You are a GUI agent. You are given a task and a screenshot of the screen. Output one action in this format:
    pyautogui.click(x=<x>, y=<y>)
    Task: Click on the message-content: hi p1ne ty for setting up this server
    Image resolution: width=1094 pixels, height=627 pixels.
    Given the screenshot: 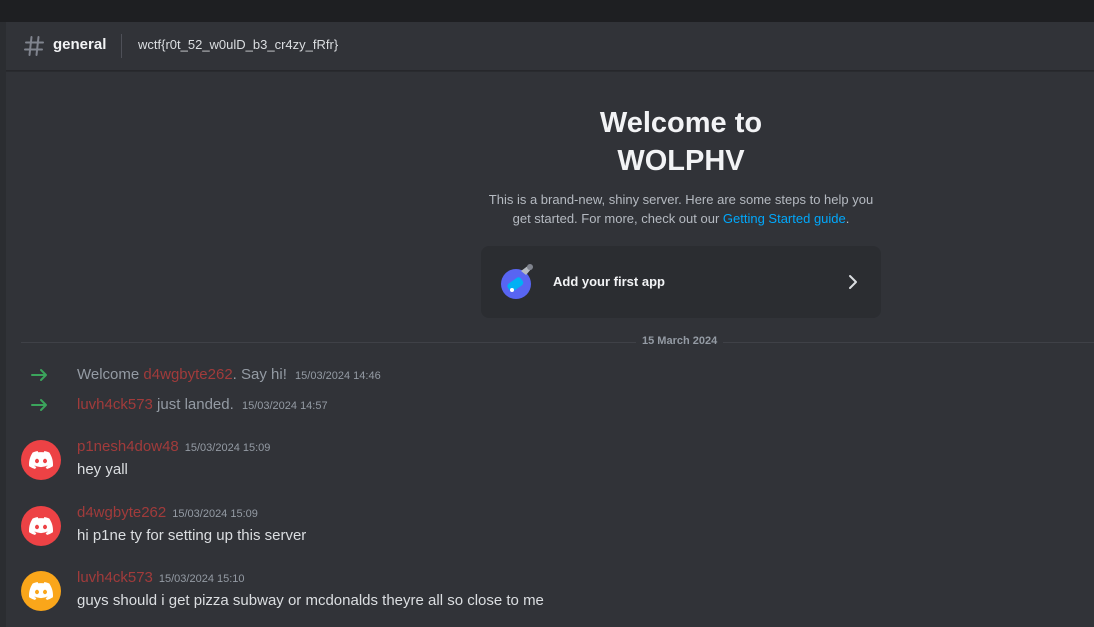 What is the action you would take?
    pyautogui.click(x=192, y=535)
    